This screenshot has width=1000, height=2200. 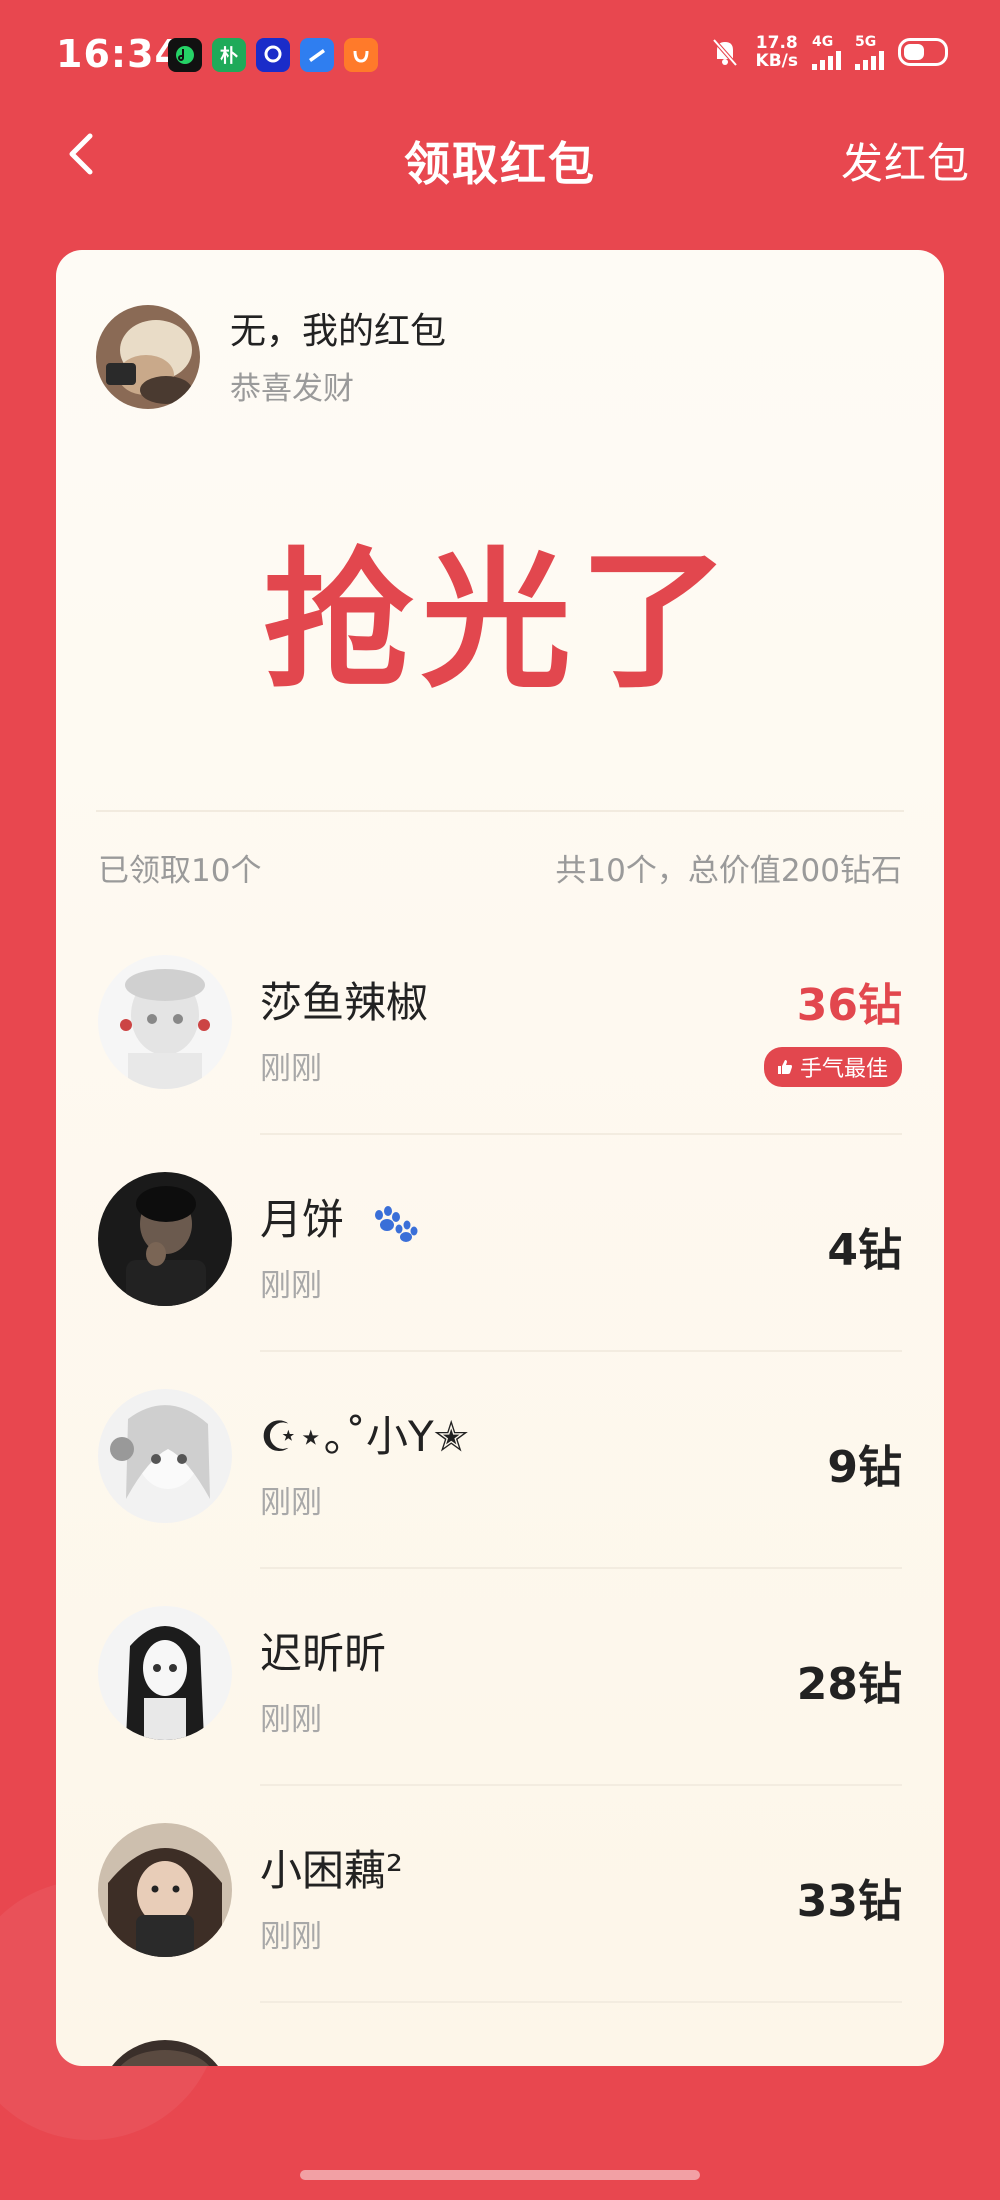 What do you see at coordinates (500, 1497) in the screenshot?
I see `receiver-row: ☪⋆｡˚小Y✭ 刚刚 9钻` at bounding box center [500, 1497].